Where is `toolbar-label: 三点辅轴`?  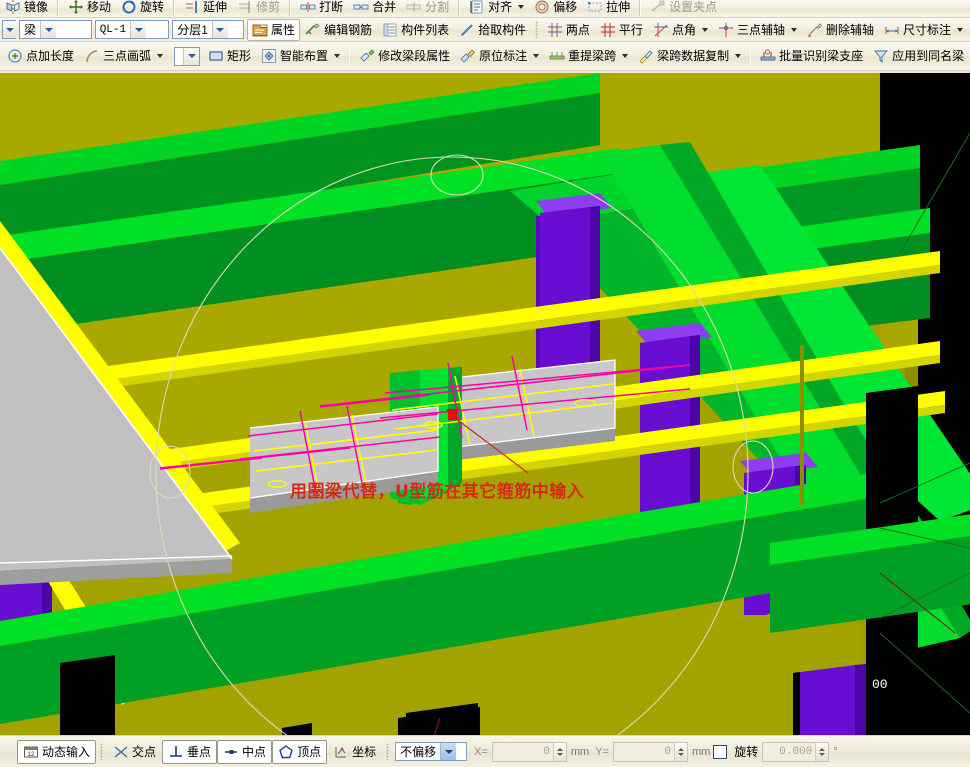
toolbar-label: 三点辅轴 is located at coordinates (760, 29).